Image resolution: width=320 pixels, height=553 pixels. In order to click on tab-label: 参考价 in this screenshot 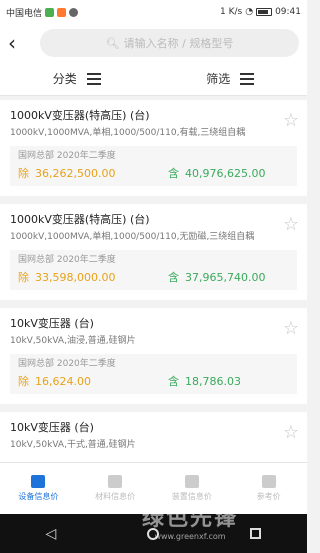, I will do `click(268, 496)`.